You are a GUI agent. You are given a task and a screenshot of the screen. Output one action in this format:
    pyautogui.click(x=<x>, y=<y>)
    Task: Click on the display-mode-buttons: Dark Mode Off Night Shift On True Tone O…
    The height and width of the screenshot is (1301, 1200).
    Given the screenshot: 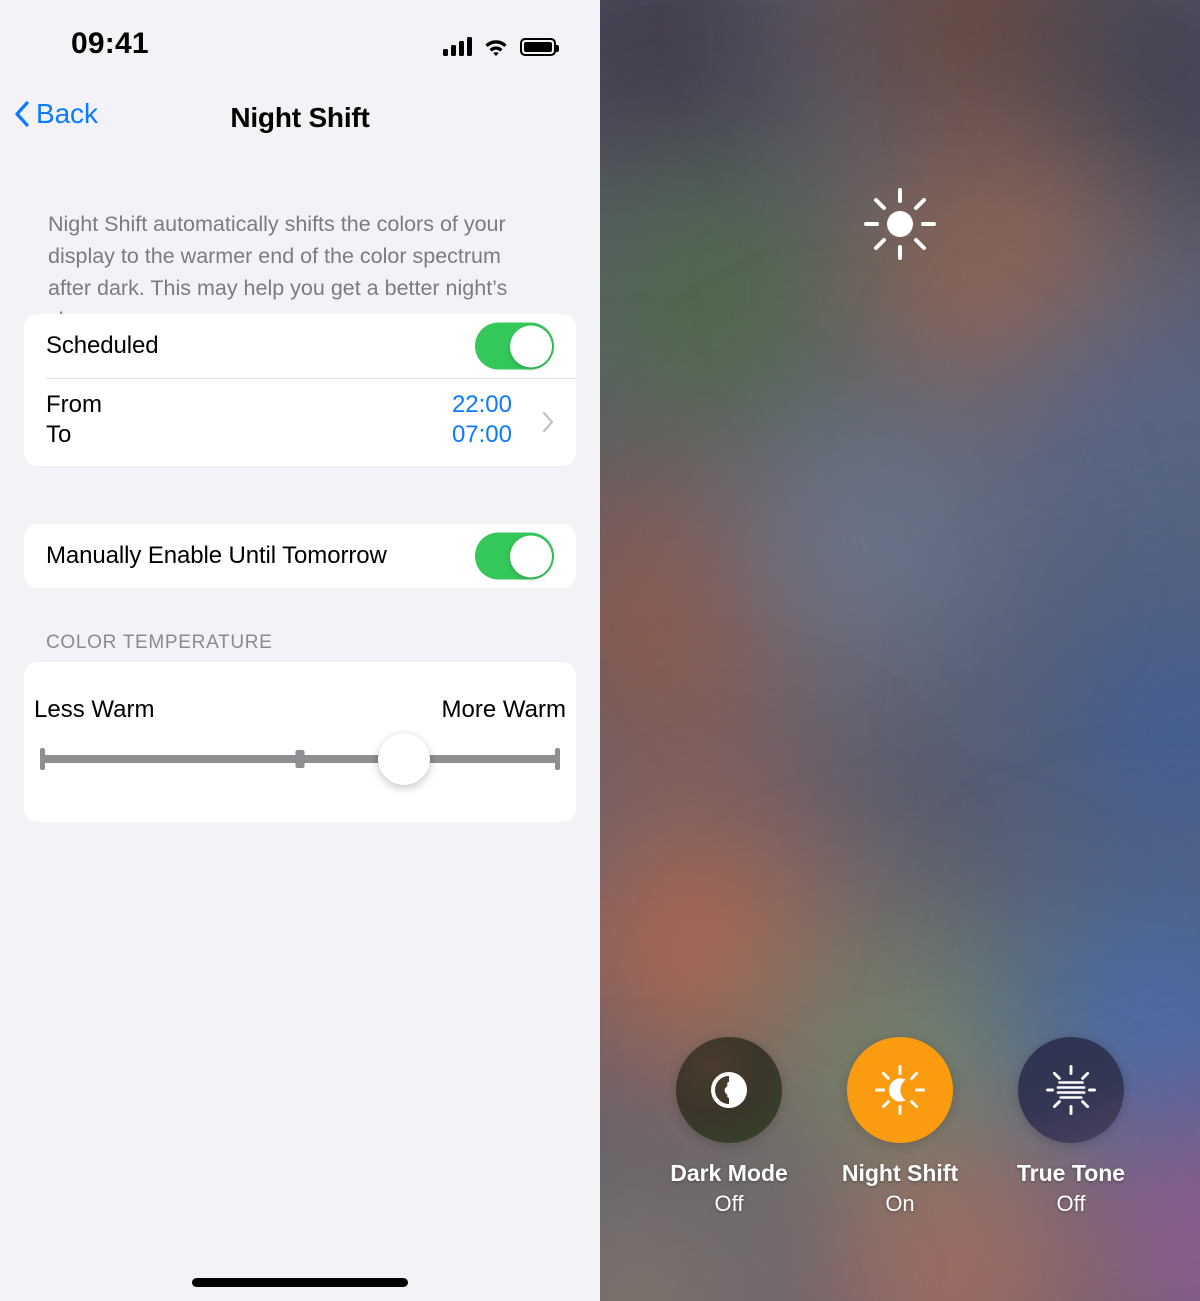 What is the action you would take?
    pyautogui.click(x=900, y=1127)
    